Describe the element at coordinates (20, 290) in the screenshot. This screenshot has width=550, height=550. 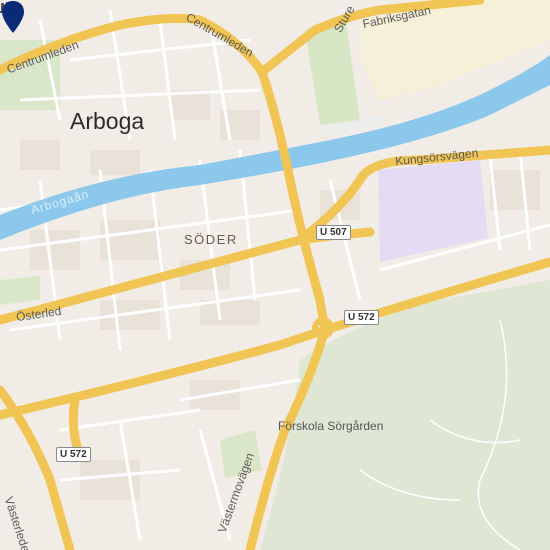
I see `park-area` at that location.